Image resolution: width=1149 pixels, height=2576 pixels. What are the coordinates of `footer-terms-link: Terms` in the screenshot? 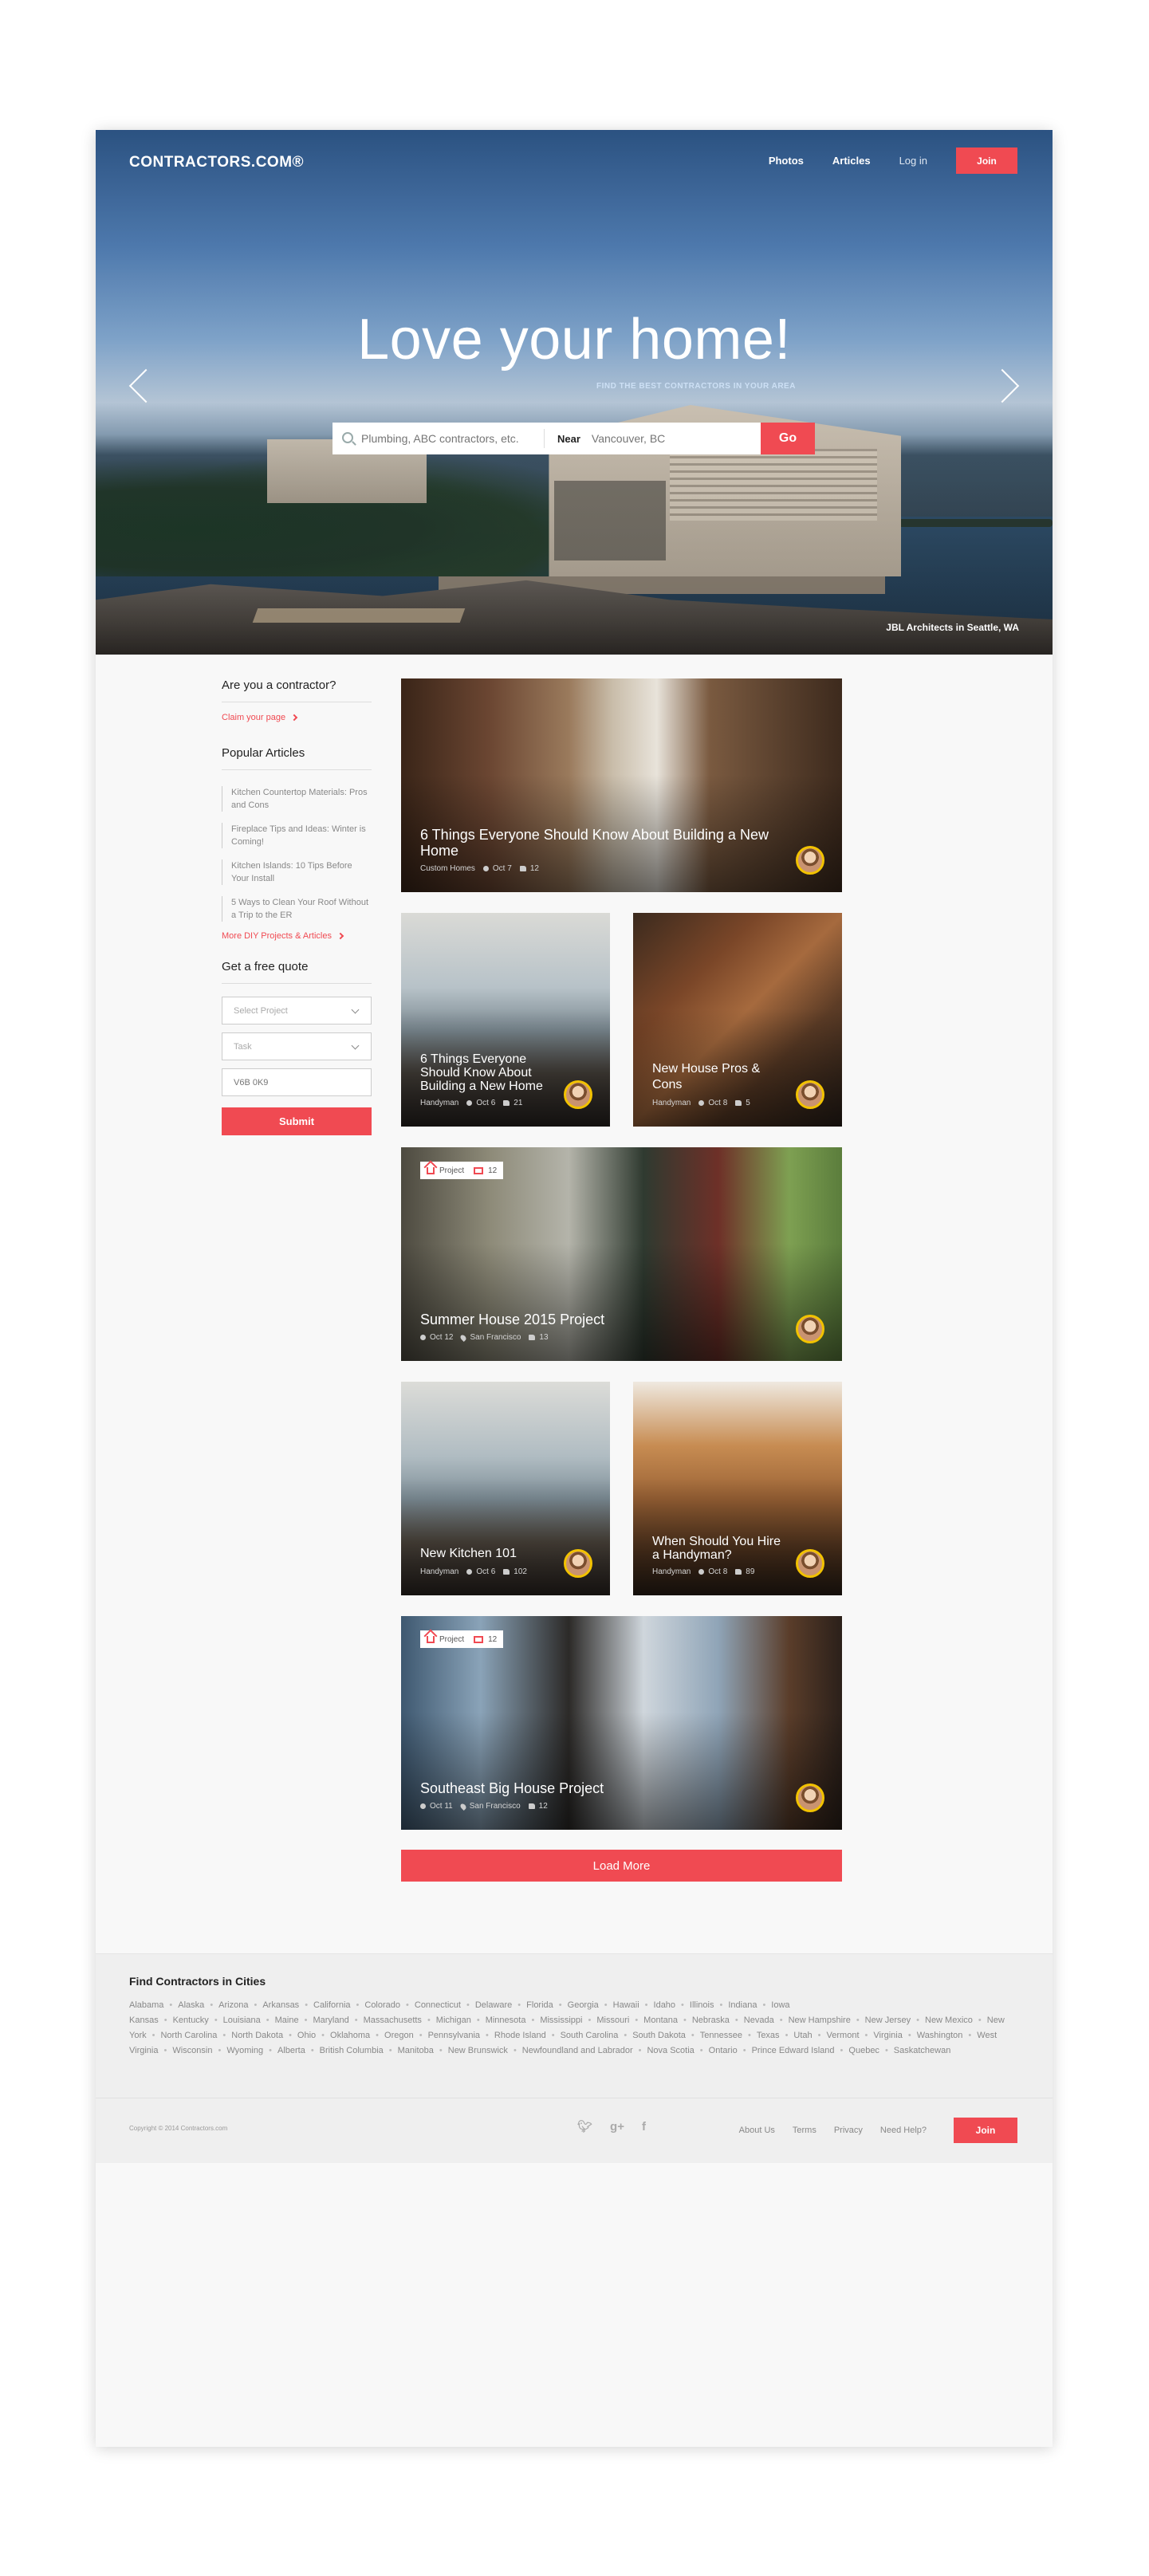 It's located at (804, 2130).